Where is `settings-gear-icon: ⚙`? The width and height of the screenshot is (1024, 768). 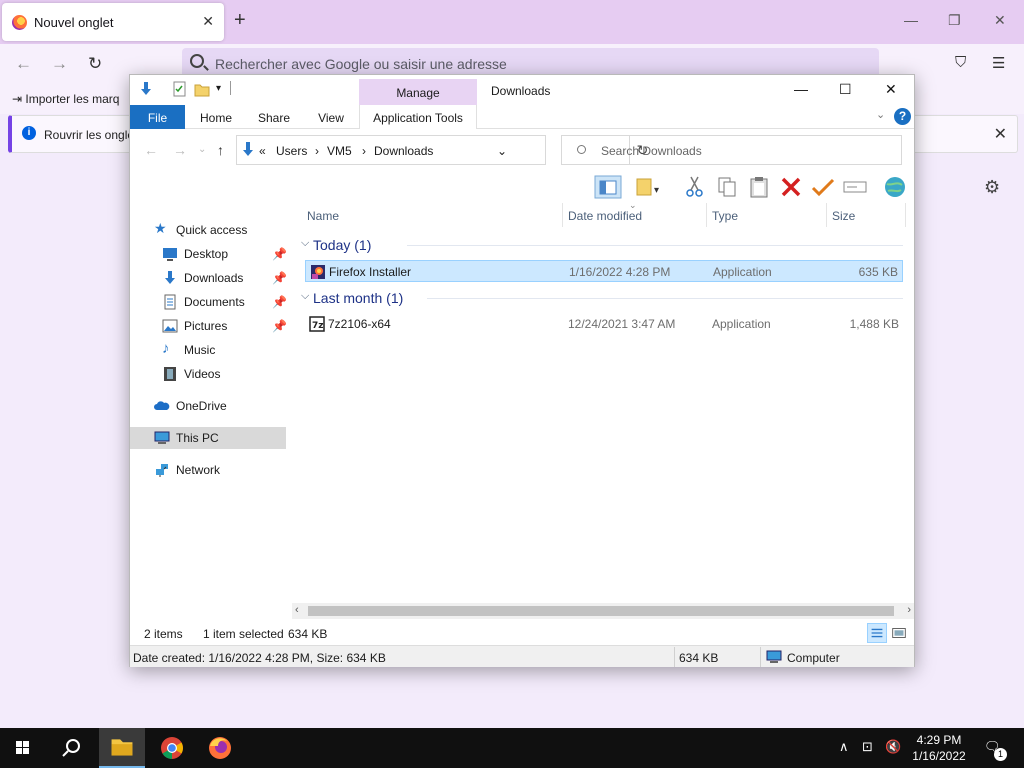 settings-gear-icon: ⚙ is located at coordinates (992, 187).